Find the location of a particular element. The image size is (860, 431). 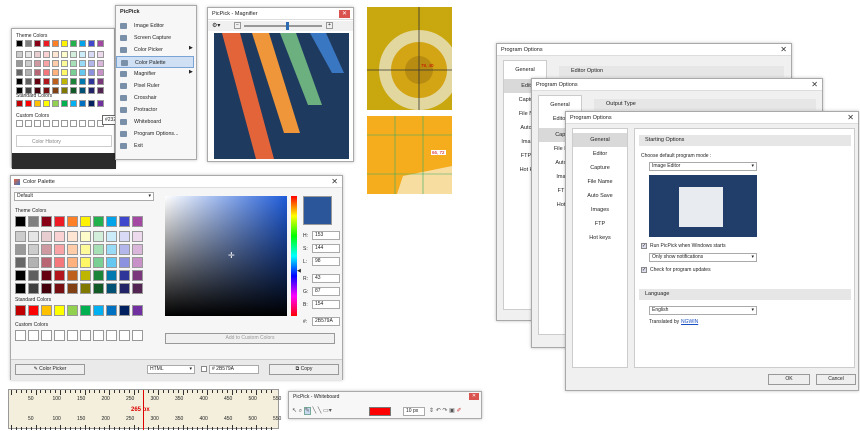

palette-close-icon: ✕ is located at coordinates (334, 181).